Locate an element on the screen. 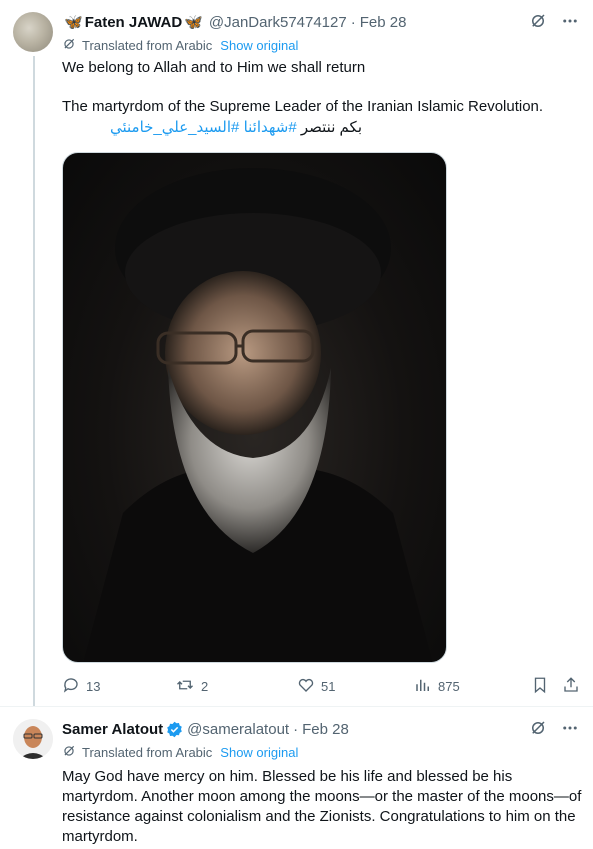  verified-badge-icon is located at coordinates (174, 729).